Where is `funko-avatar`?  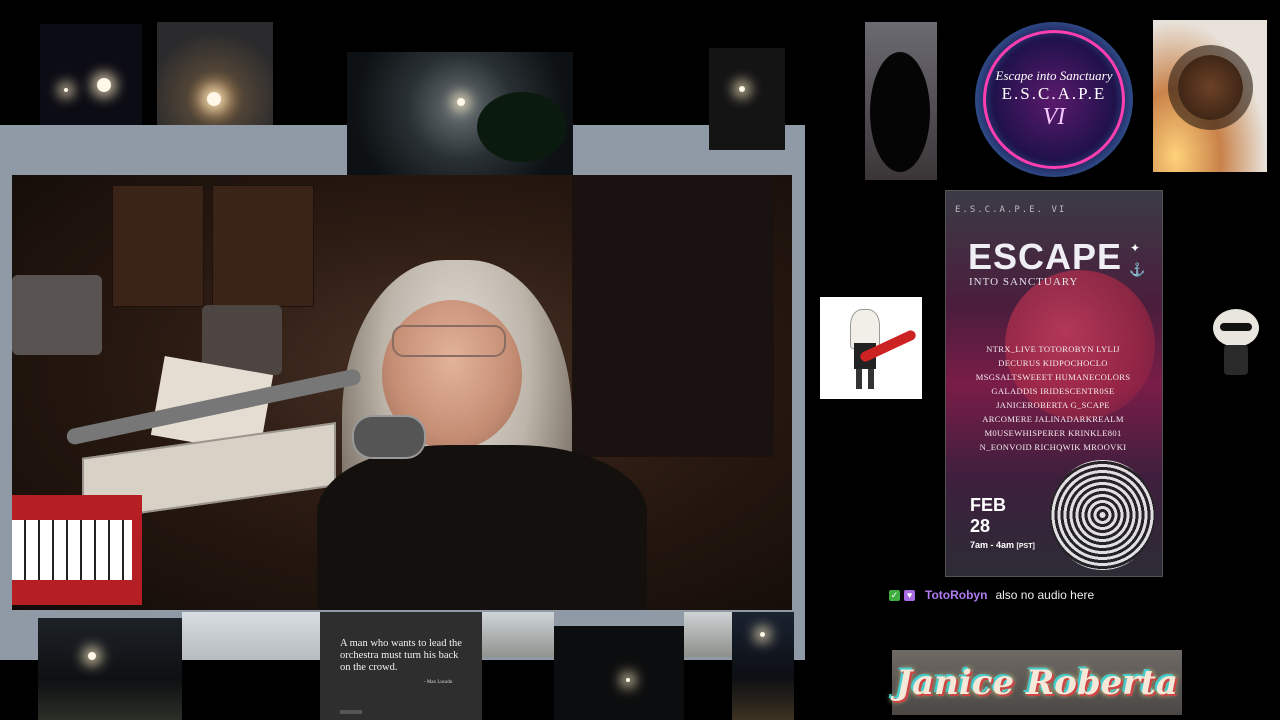
funko-avatar is located at coordinates (1236, 343).